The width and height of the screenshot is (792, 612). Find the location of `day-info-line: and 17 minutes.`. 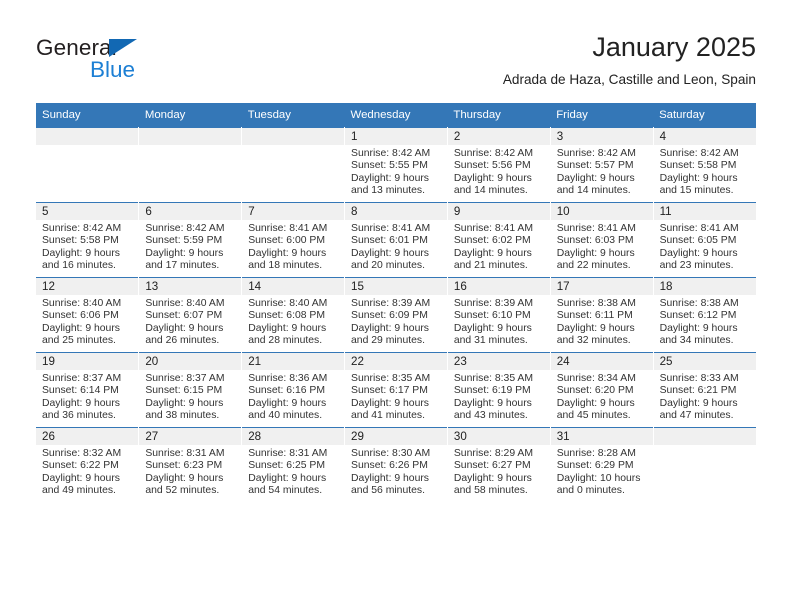

day-info-line: and 17 minutes. is located at coordinates (182, 265).